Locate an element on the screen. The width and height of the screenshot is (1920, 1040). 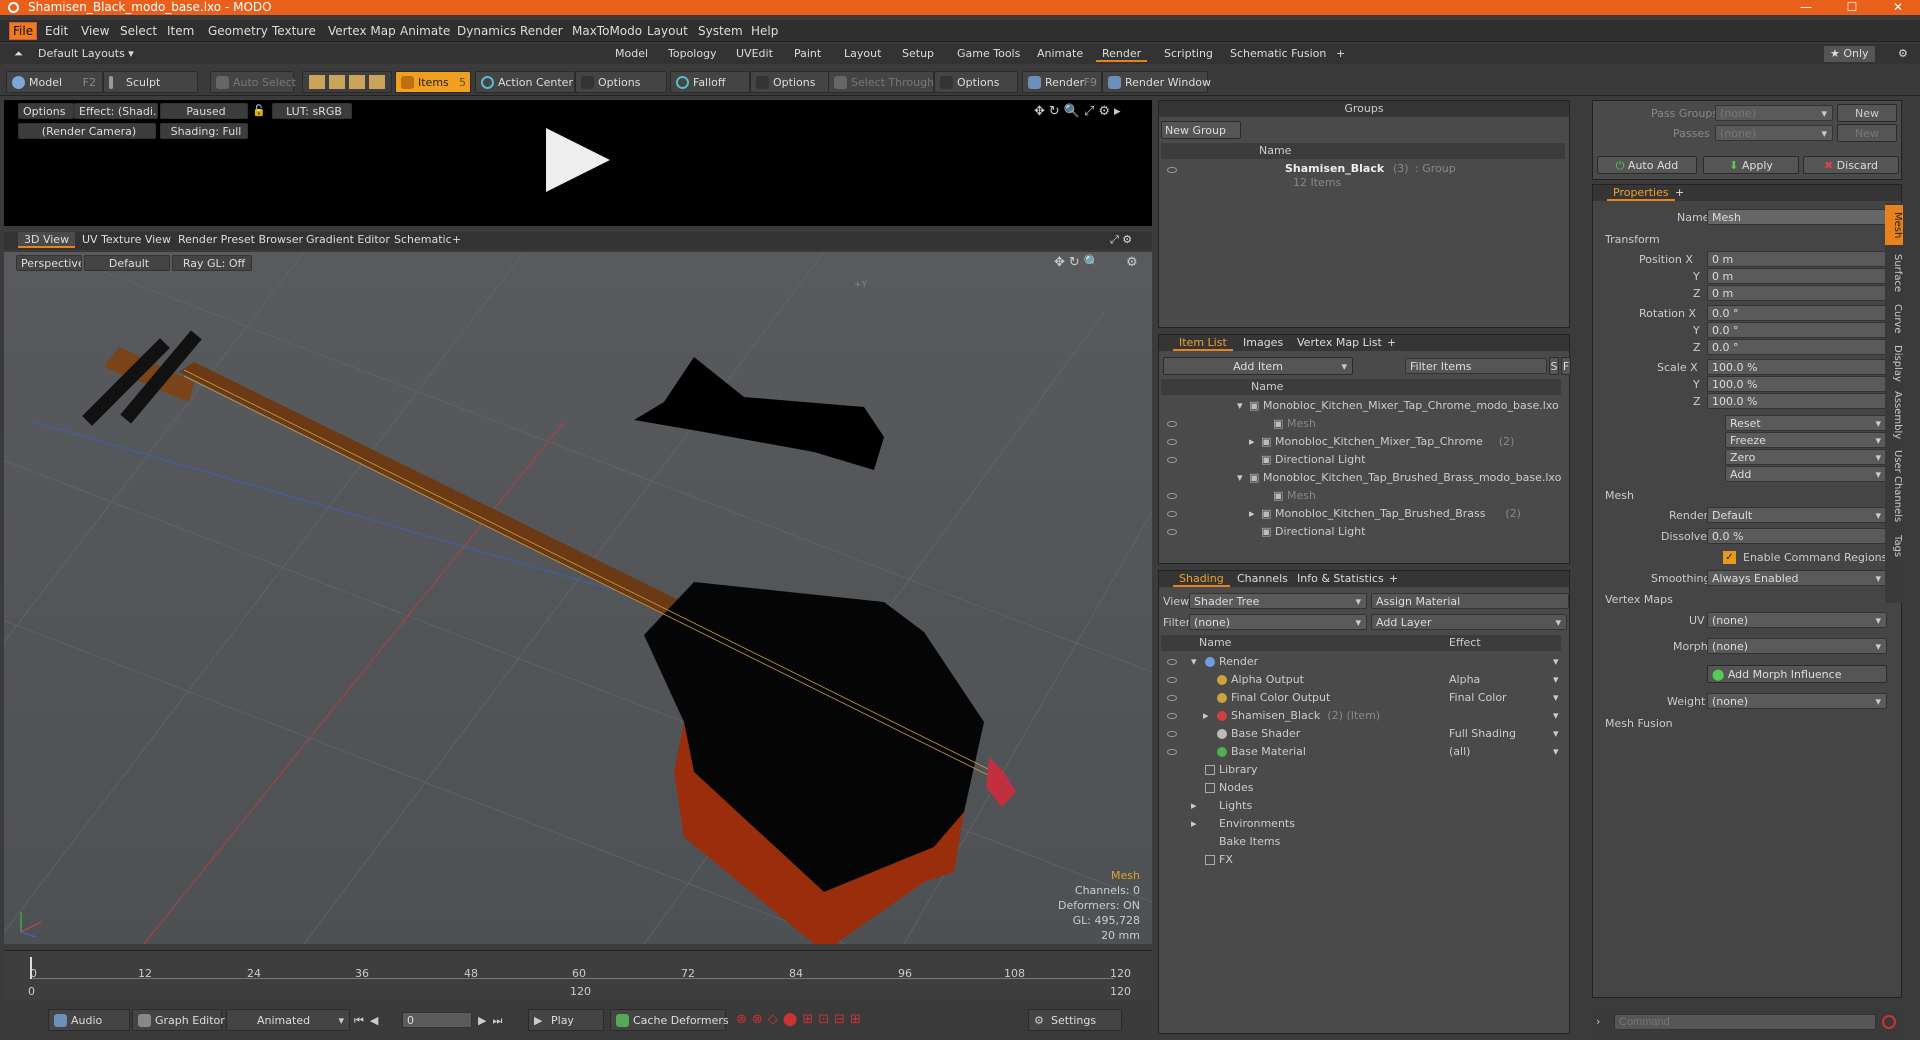
shader-tree-row: Library is located at coordinates (1361, 770).